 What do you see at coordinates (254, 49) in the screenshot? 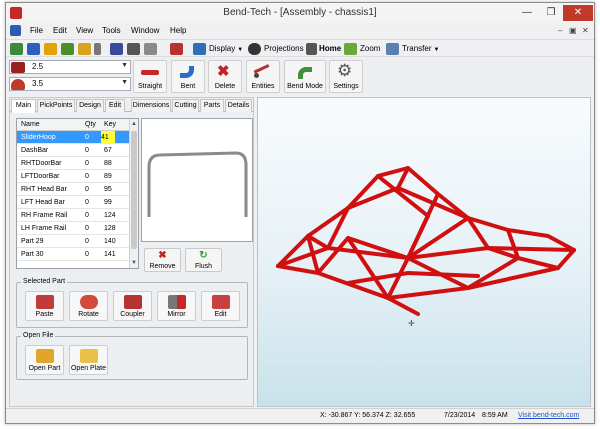
I see `camera-icon` at bounding box center [254, 49].